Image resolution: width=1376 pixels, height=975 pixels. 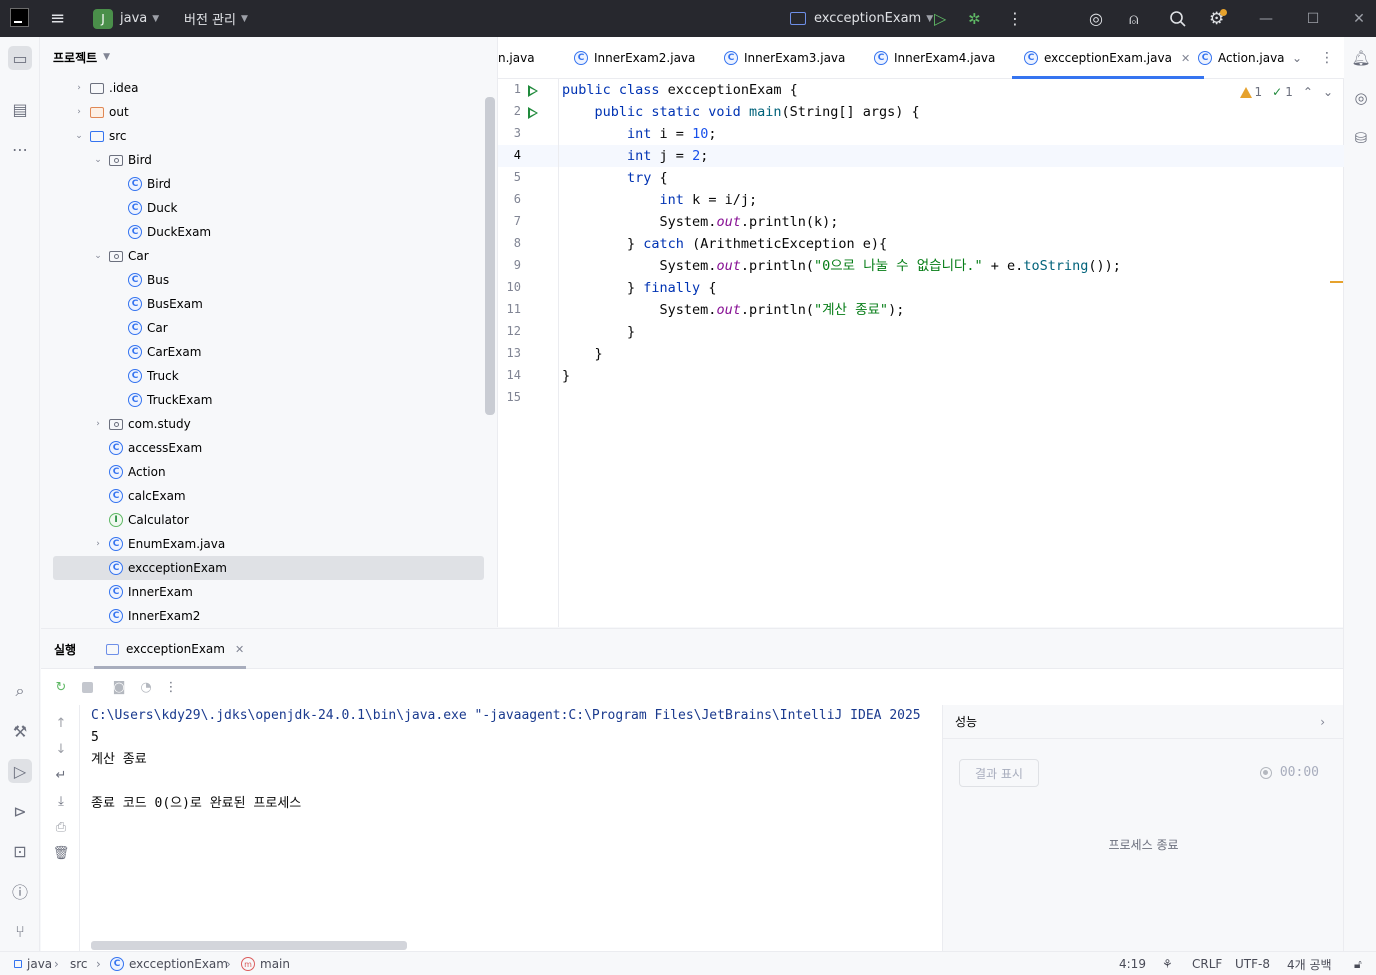 What do you see at coordinates (169, 963) in the screenshot?
I see `breadcrumb-class: C excceptionExam` at bounding box center [169, 963].